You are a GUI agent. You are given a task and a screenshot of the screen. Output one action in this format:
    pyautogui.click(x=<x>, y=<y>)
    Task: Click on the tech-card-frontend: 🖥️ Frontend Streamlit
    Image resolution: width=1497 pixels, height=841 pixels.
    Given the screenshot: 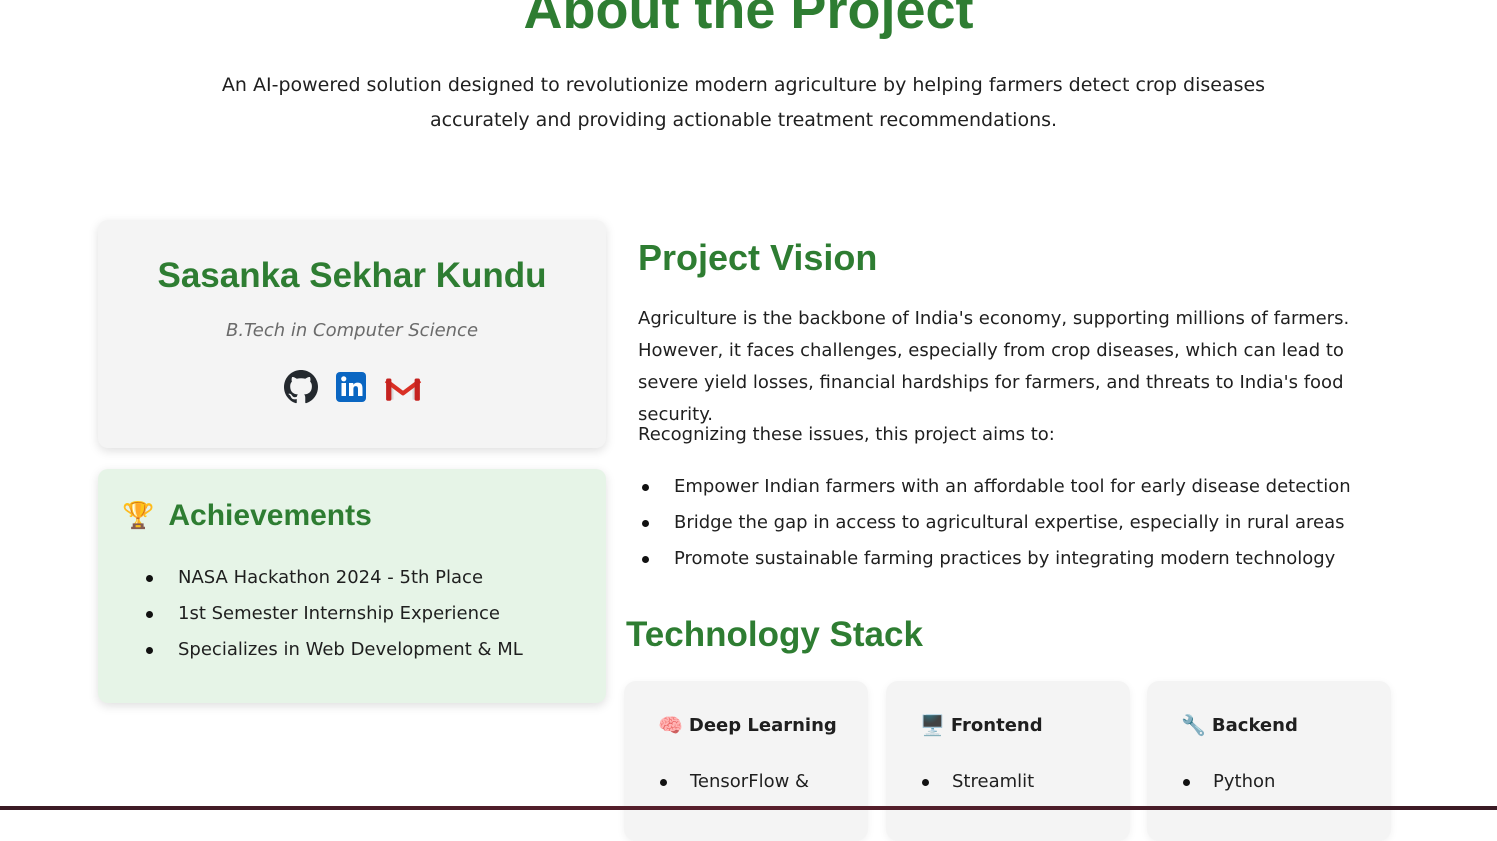 What is the action you would take?
    pyautogui.click(x=1008, y=761)
    